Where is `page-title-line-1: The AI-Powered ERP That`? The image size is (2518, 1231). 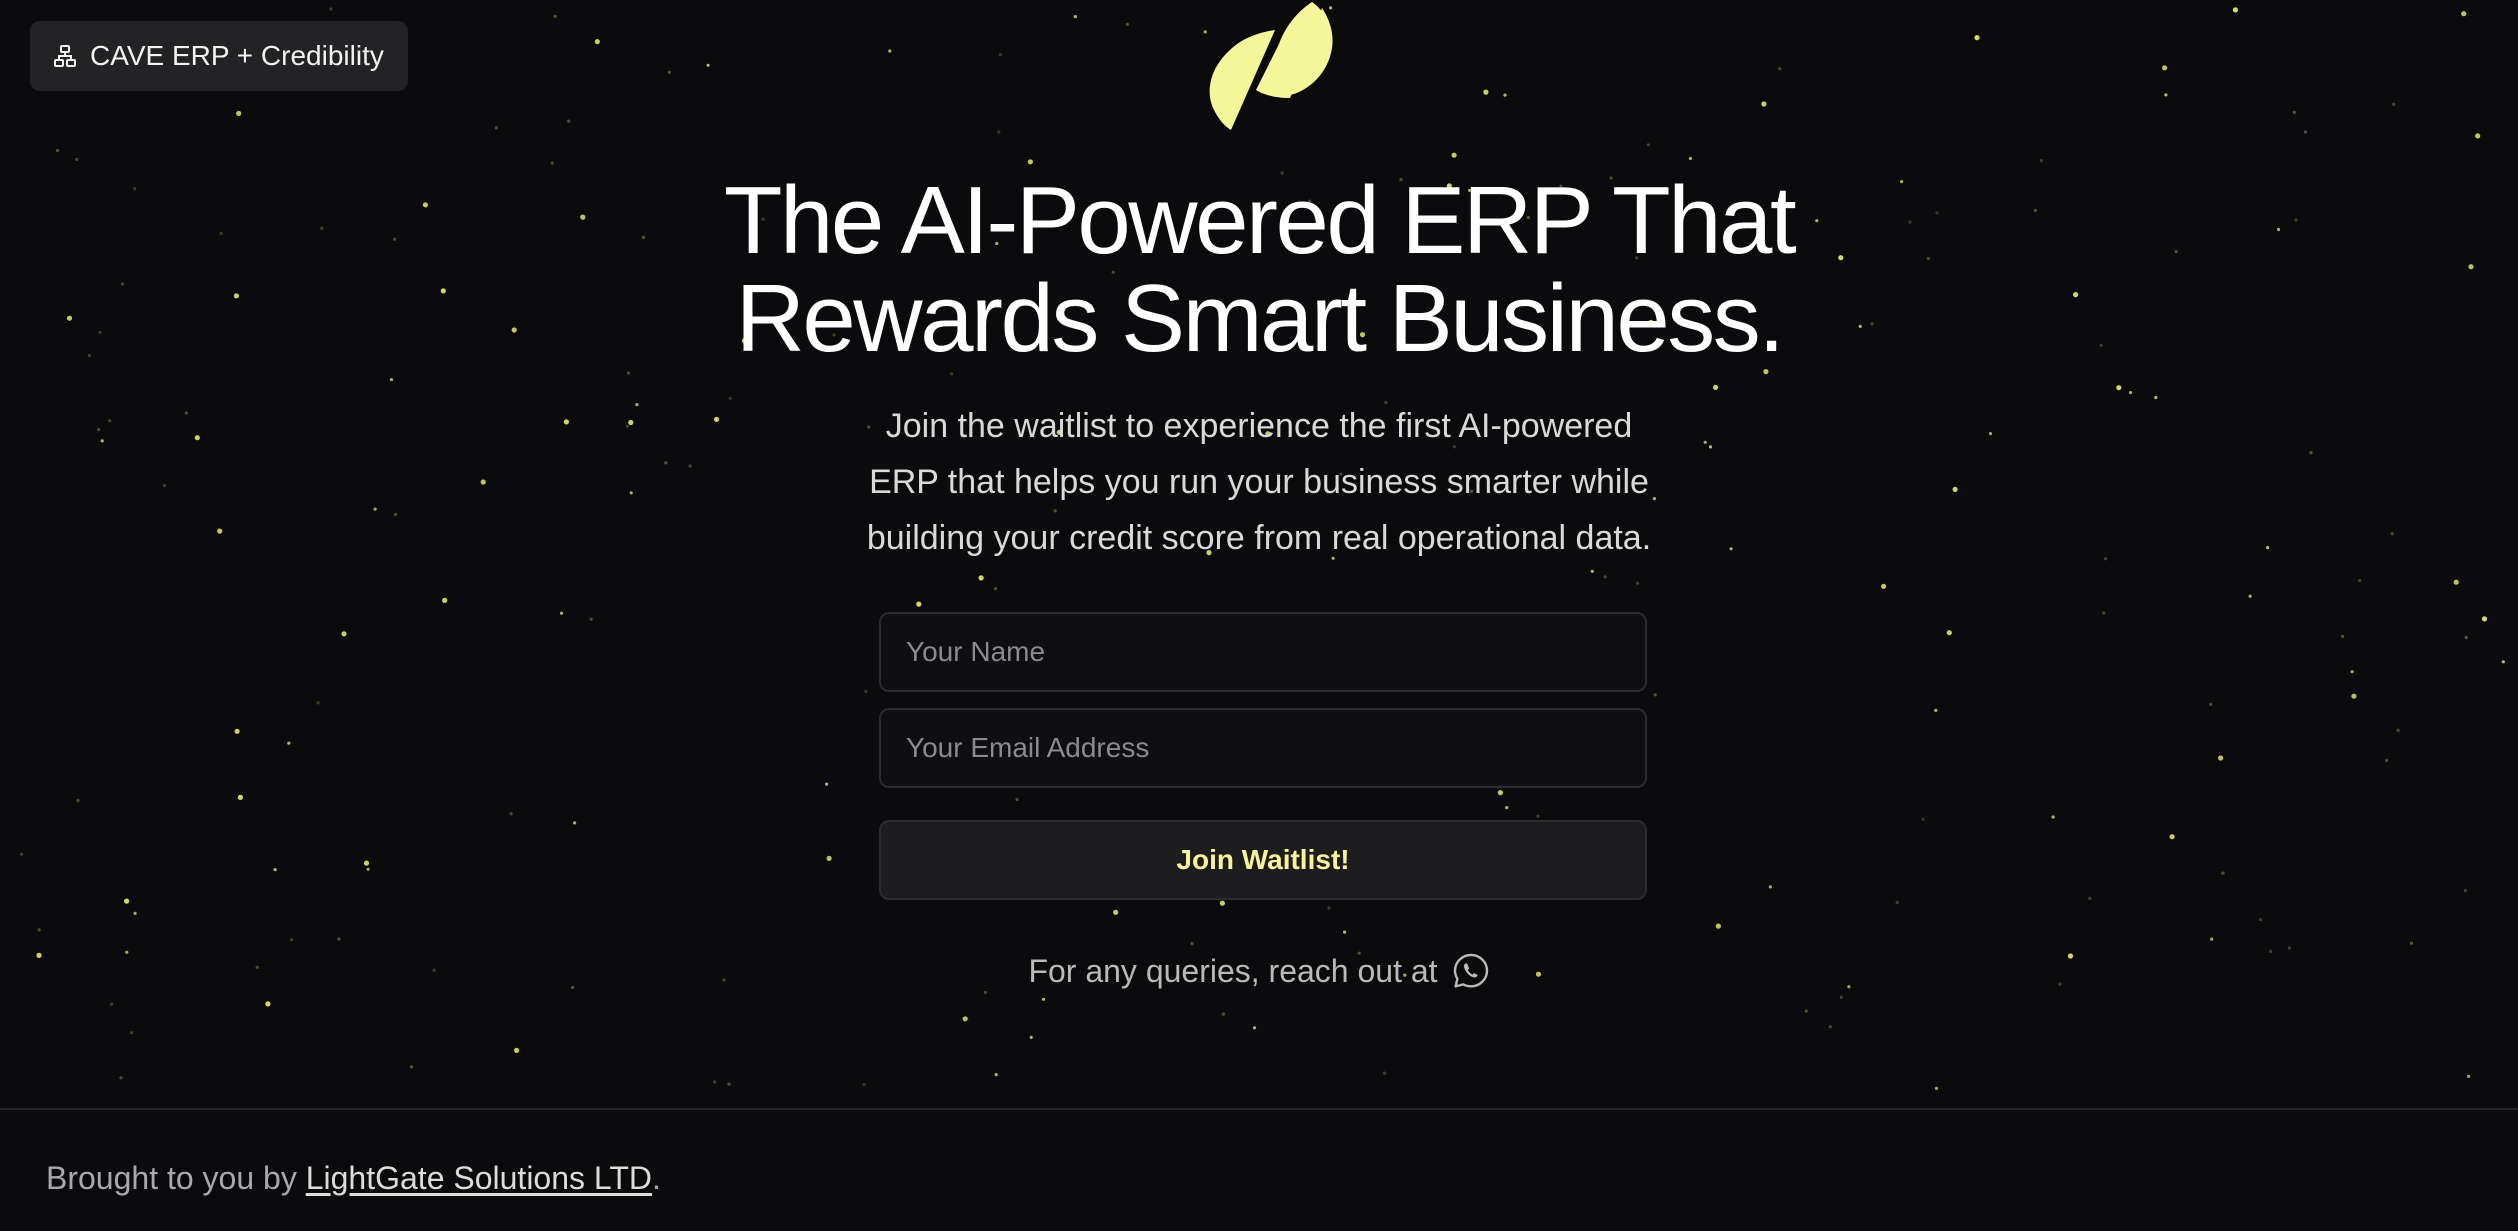
page-title-line-1: The AI-Powered ERP That is located at coordinates (1260, 220).